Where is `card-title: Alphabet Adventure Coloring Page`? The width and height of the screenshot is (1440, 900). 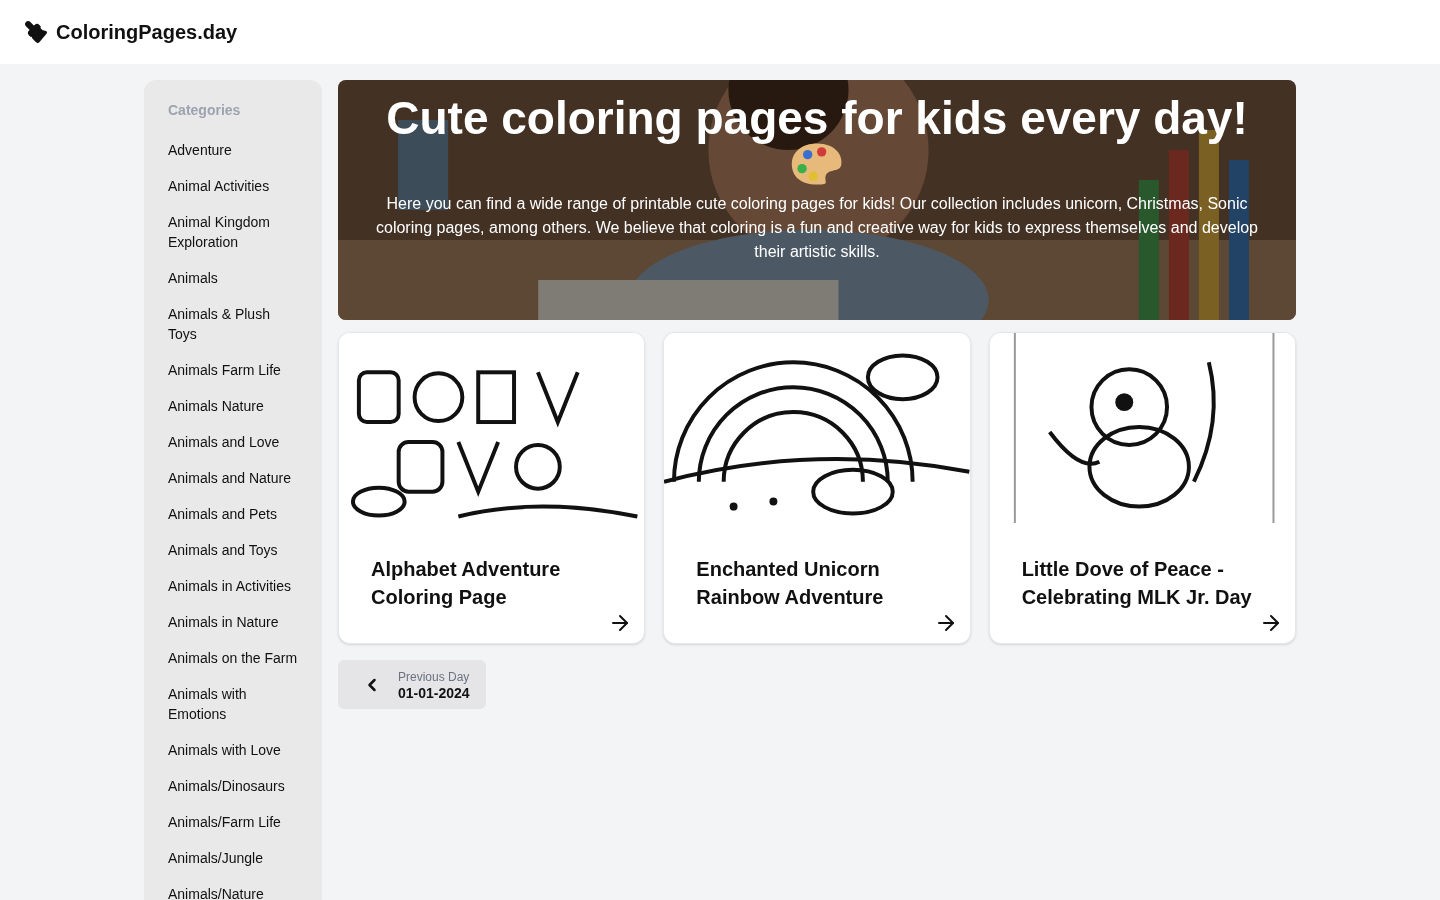 card-title: Alphabet Adventure Coloring Page is located at coordinates (466, 583).